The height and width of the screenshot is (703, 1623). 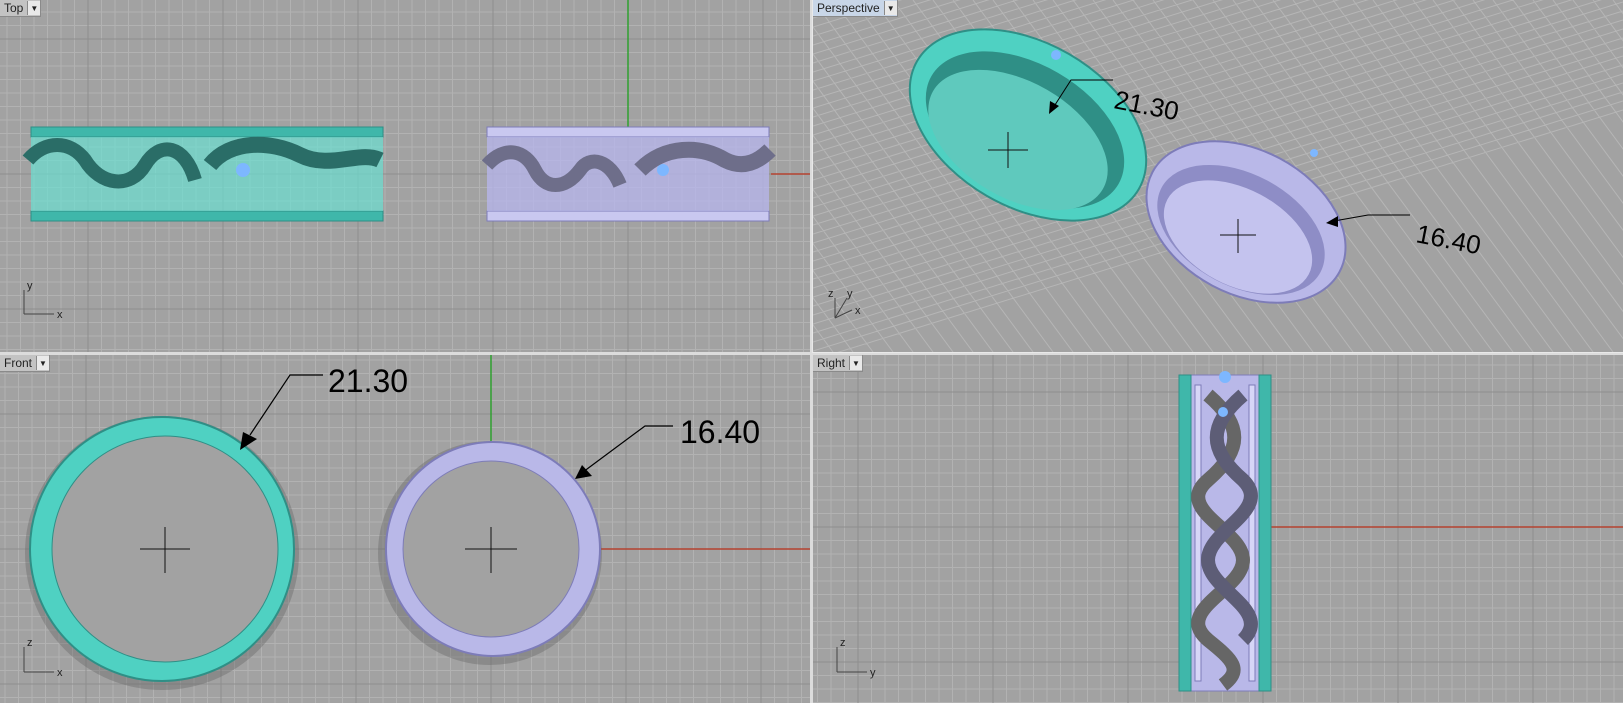 I want to click on viewport-label-perspective: Perspective, so click(x=848, y=8).